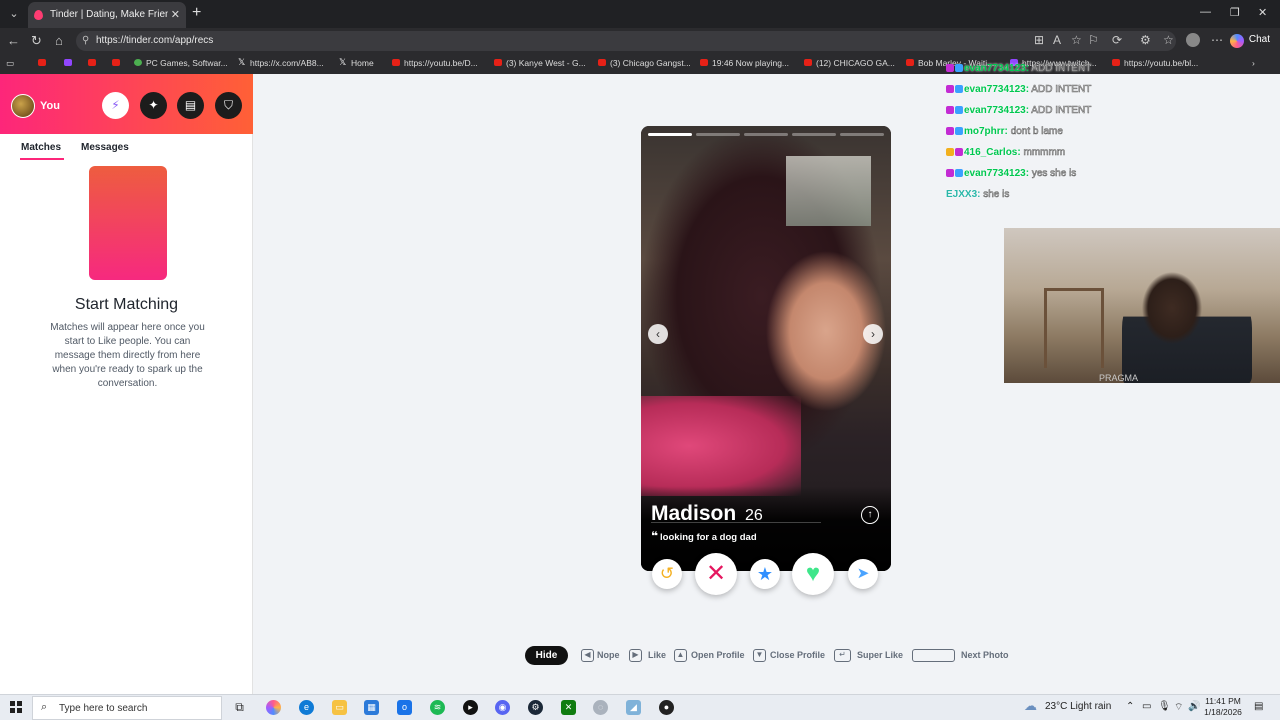 This screenshot has width=1280, height=720. What do you see at coordinates (1039, 40) in the screenshot?
I see `app-available-icon: ⊞` at bounding box center [1039, 40].